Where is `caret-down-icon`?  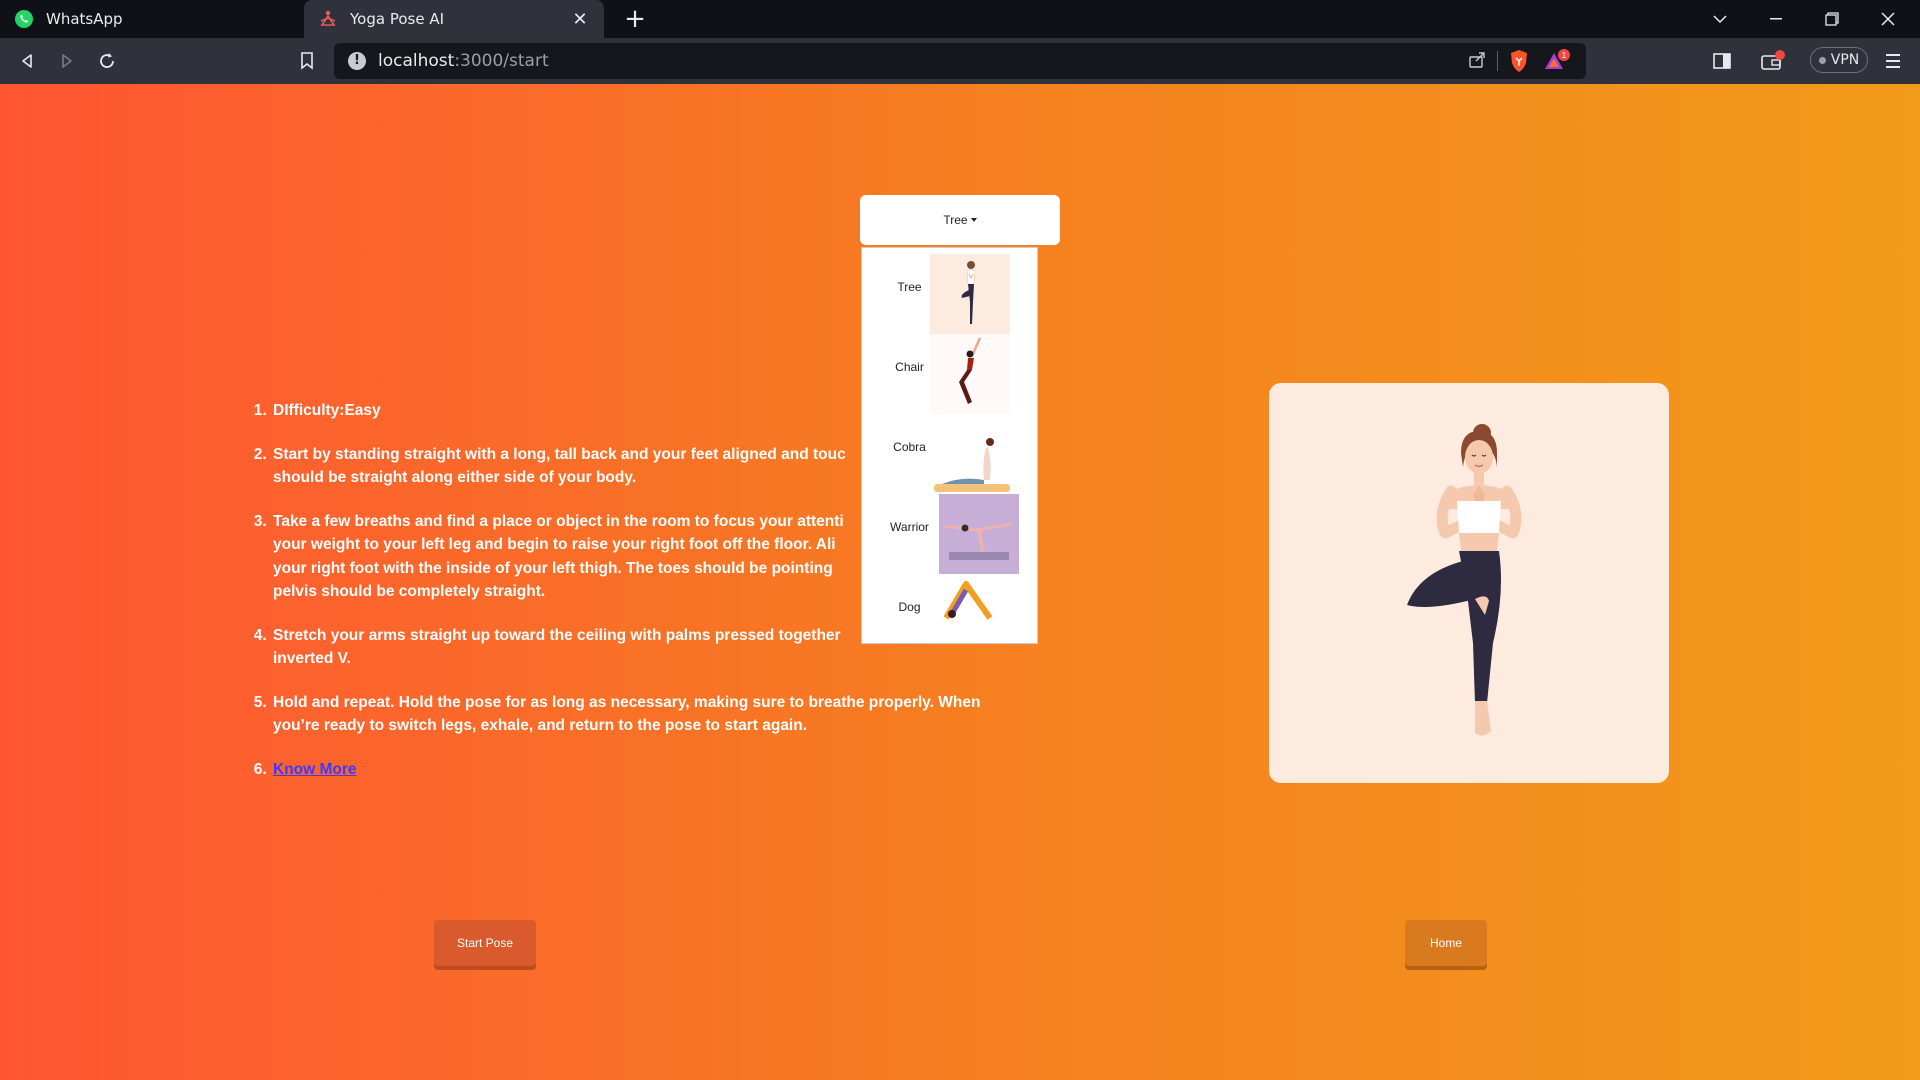
caret-down-icon is located at coordinates (973, 220).